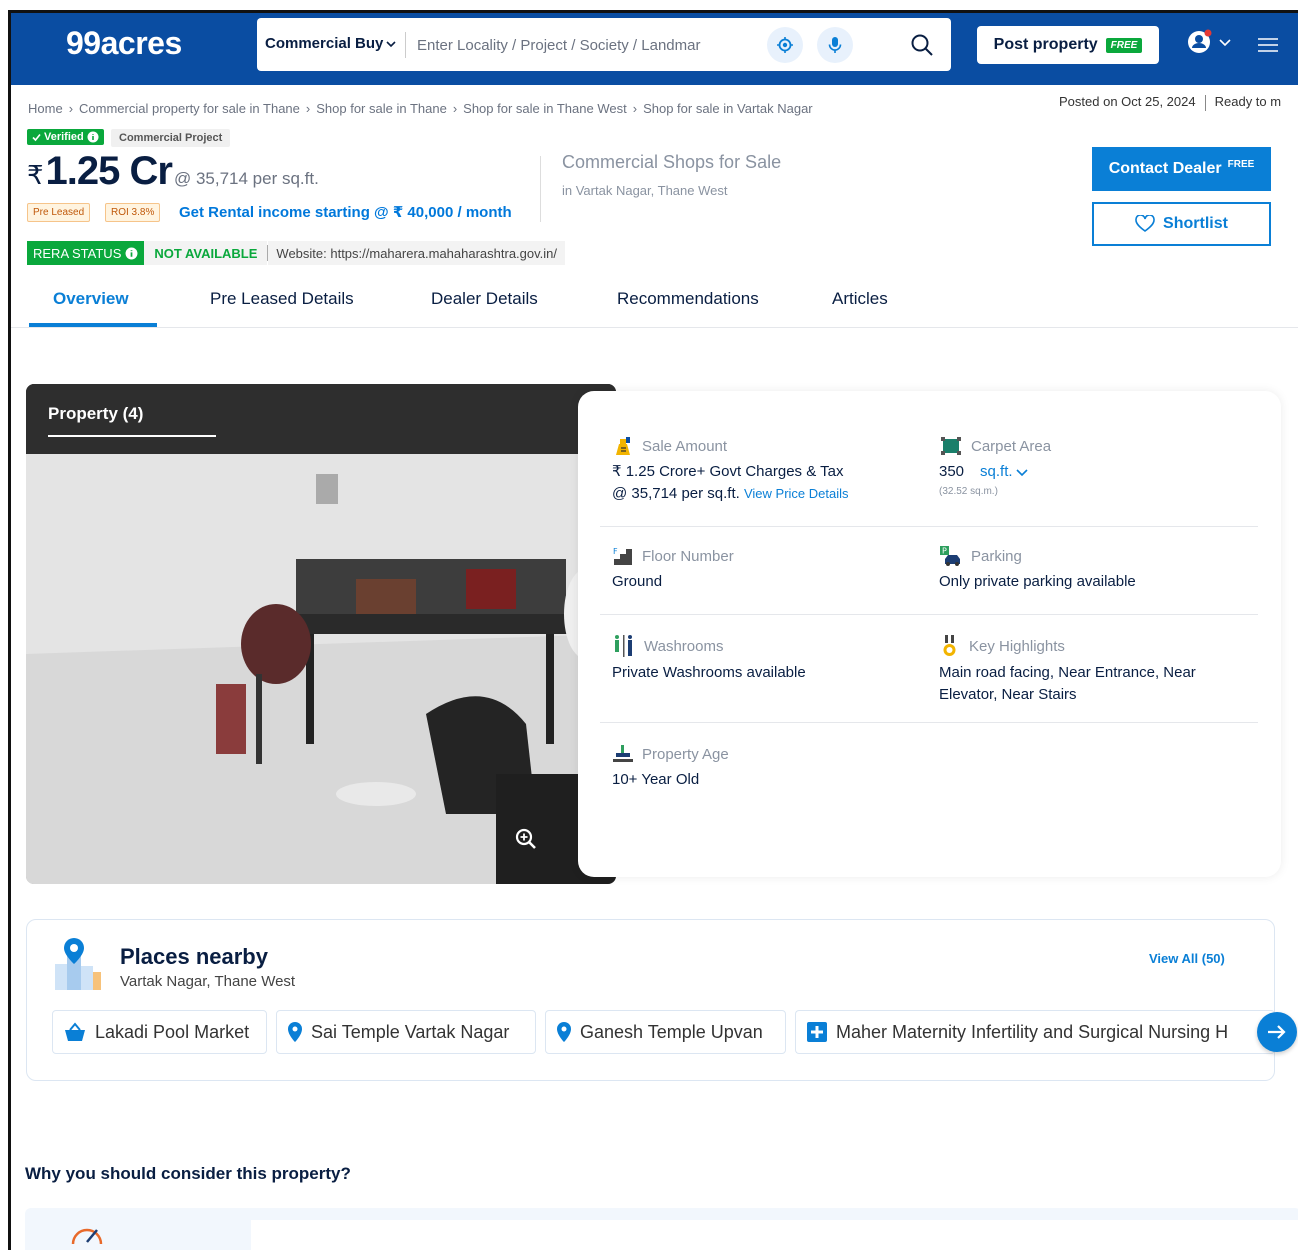  What do you see at coordinates (109, 171) in the screenshot?
I see `price-amount: 1.25 Cr` at bounding box center [109, 171].